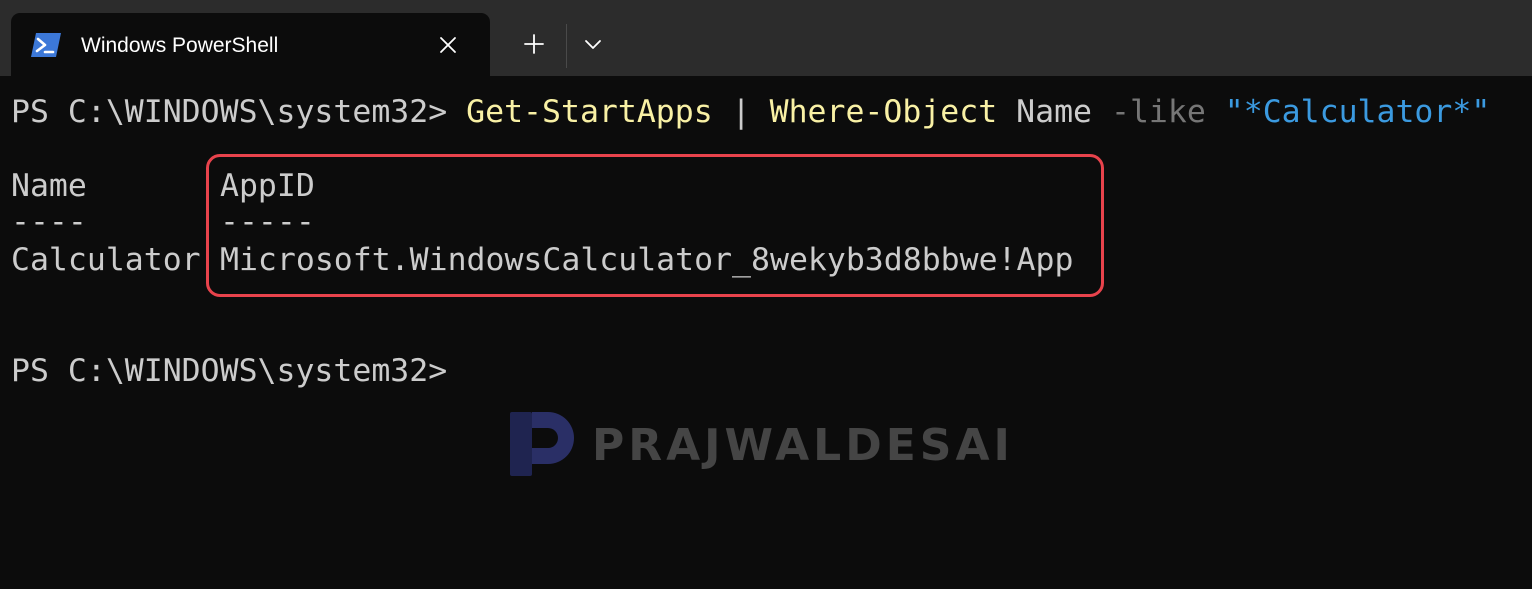 The image size is (1532, 589). Describe the element at coordinates (49, 186) in the screenshot. I see `table-header-name: Name` at that location.